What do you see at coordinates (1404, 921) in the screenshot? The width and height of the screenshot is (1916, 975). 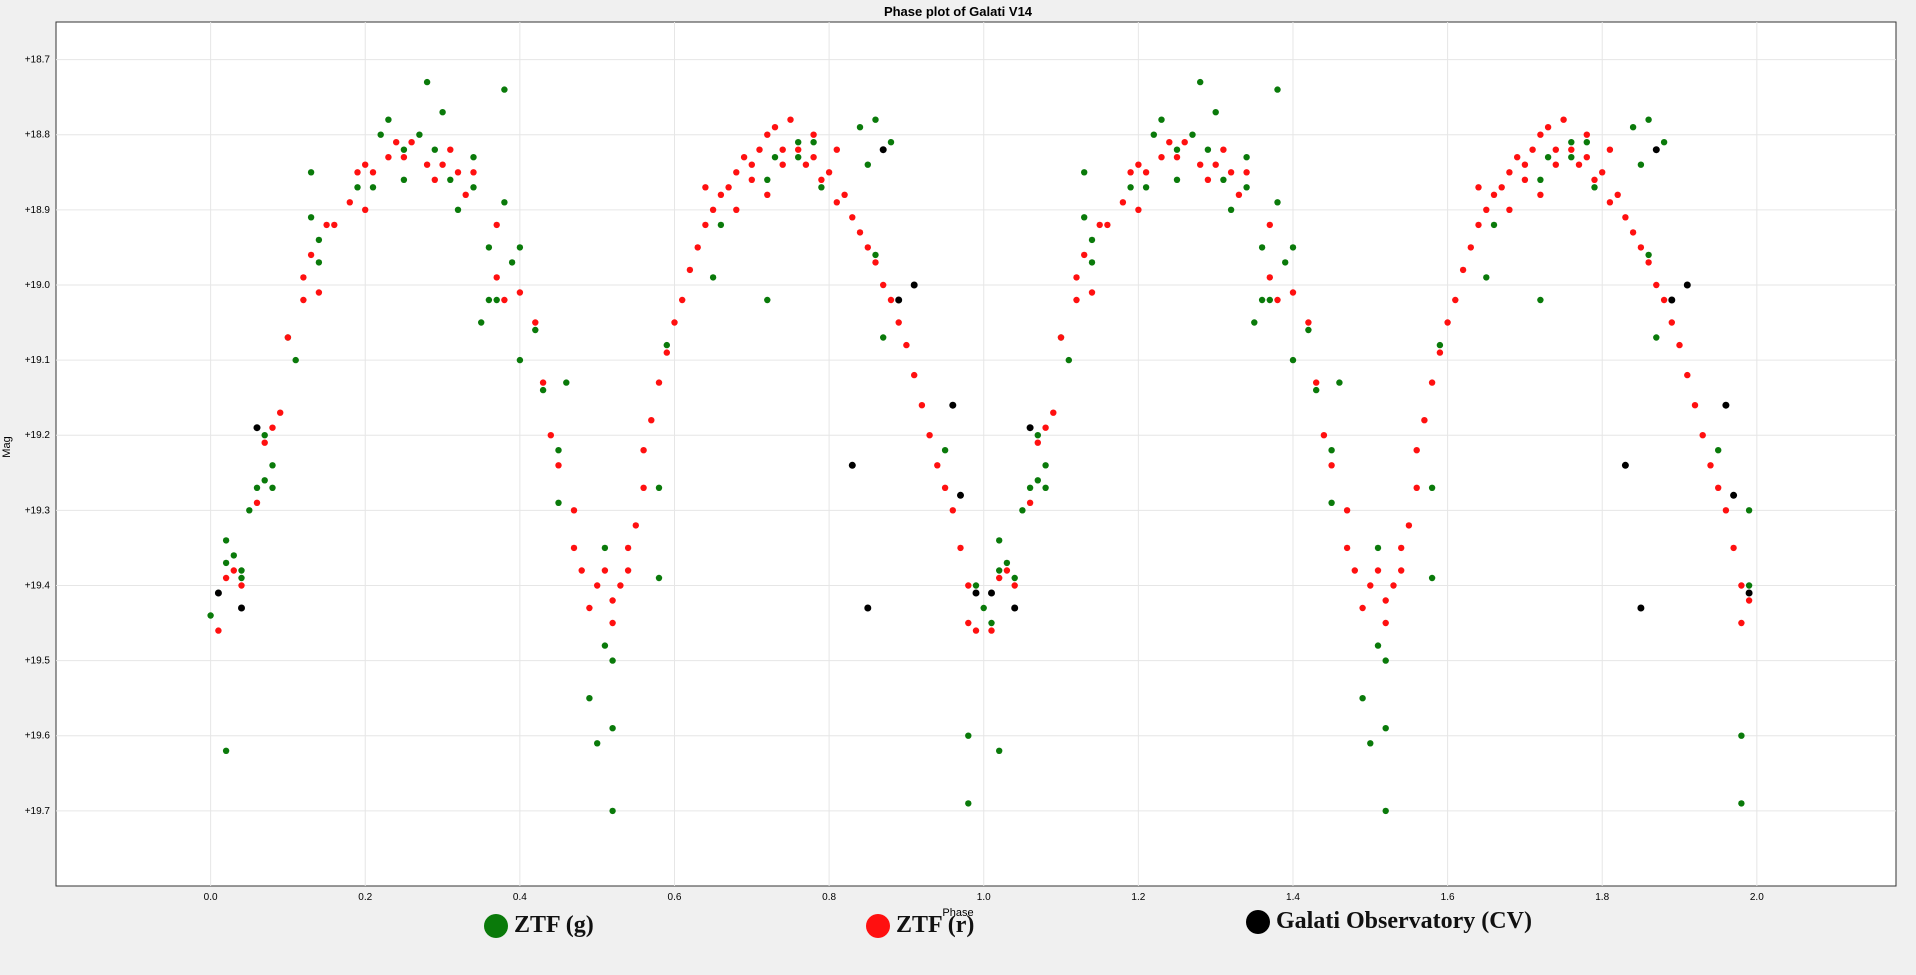 I see `legend-label-galati: Galati Observatory (CV)` at bounding box center [1404, 921].